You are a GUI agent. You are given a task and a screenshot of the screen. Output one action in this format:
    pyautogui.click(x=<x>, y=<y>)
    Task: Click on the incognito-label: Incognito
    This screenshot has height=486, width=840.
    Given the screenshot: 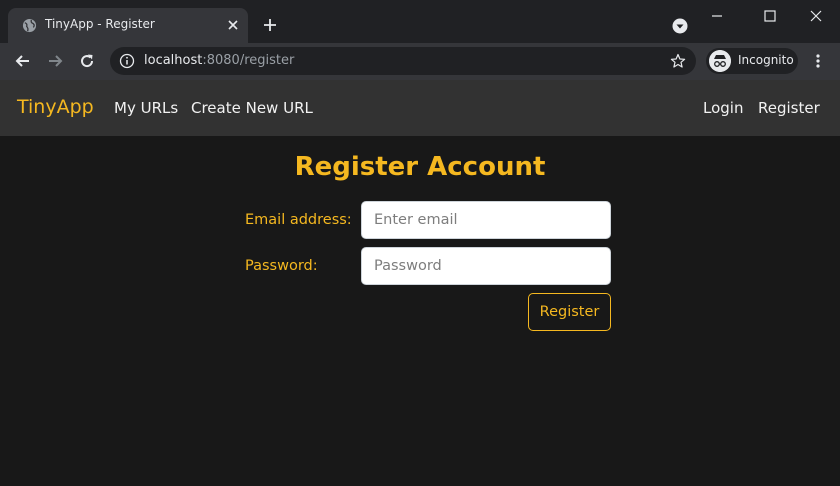 What is the action you would take?
    pyautogui.click(x=766, y=60)
    